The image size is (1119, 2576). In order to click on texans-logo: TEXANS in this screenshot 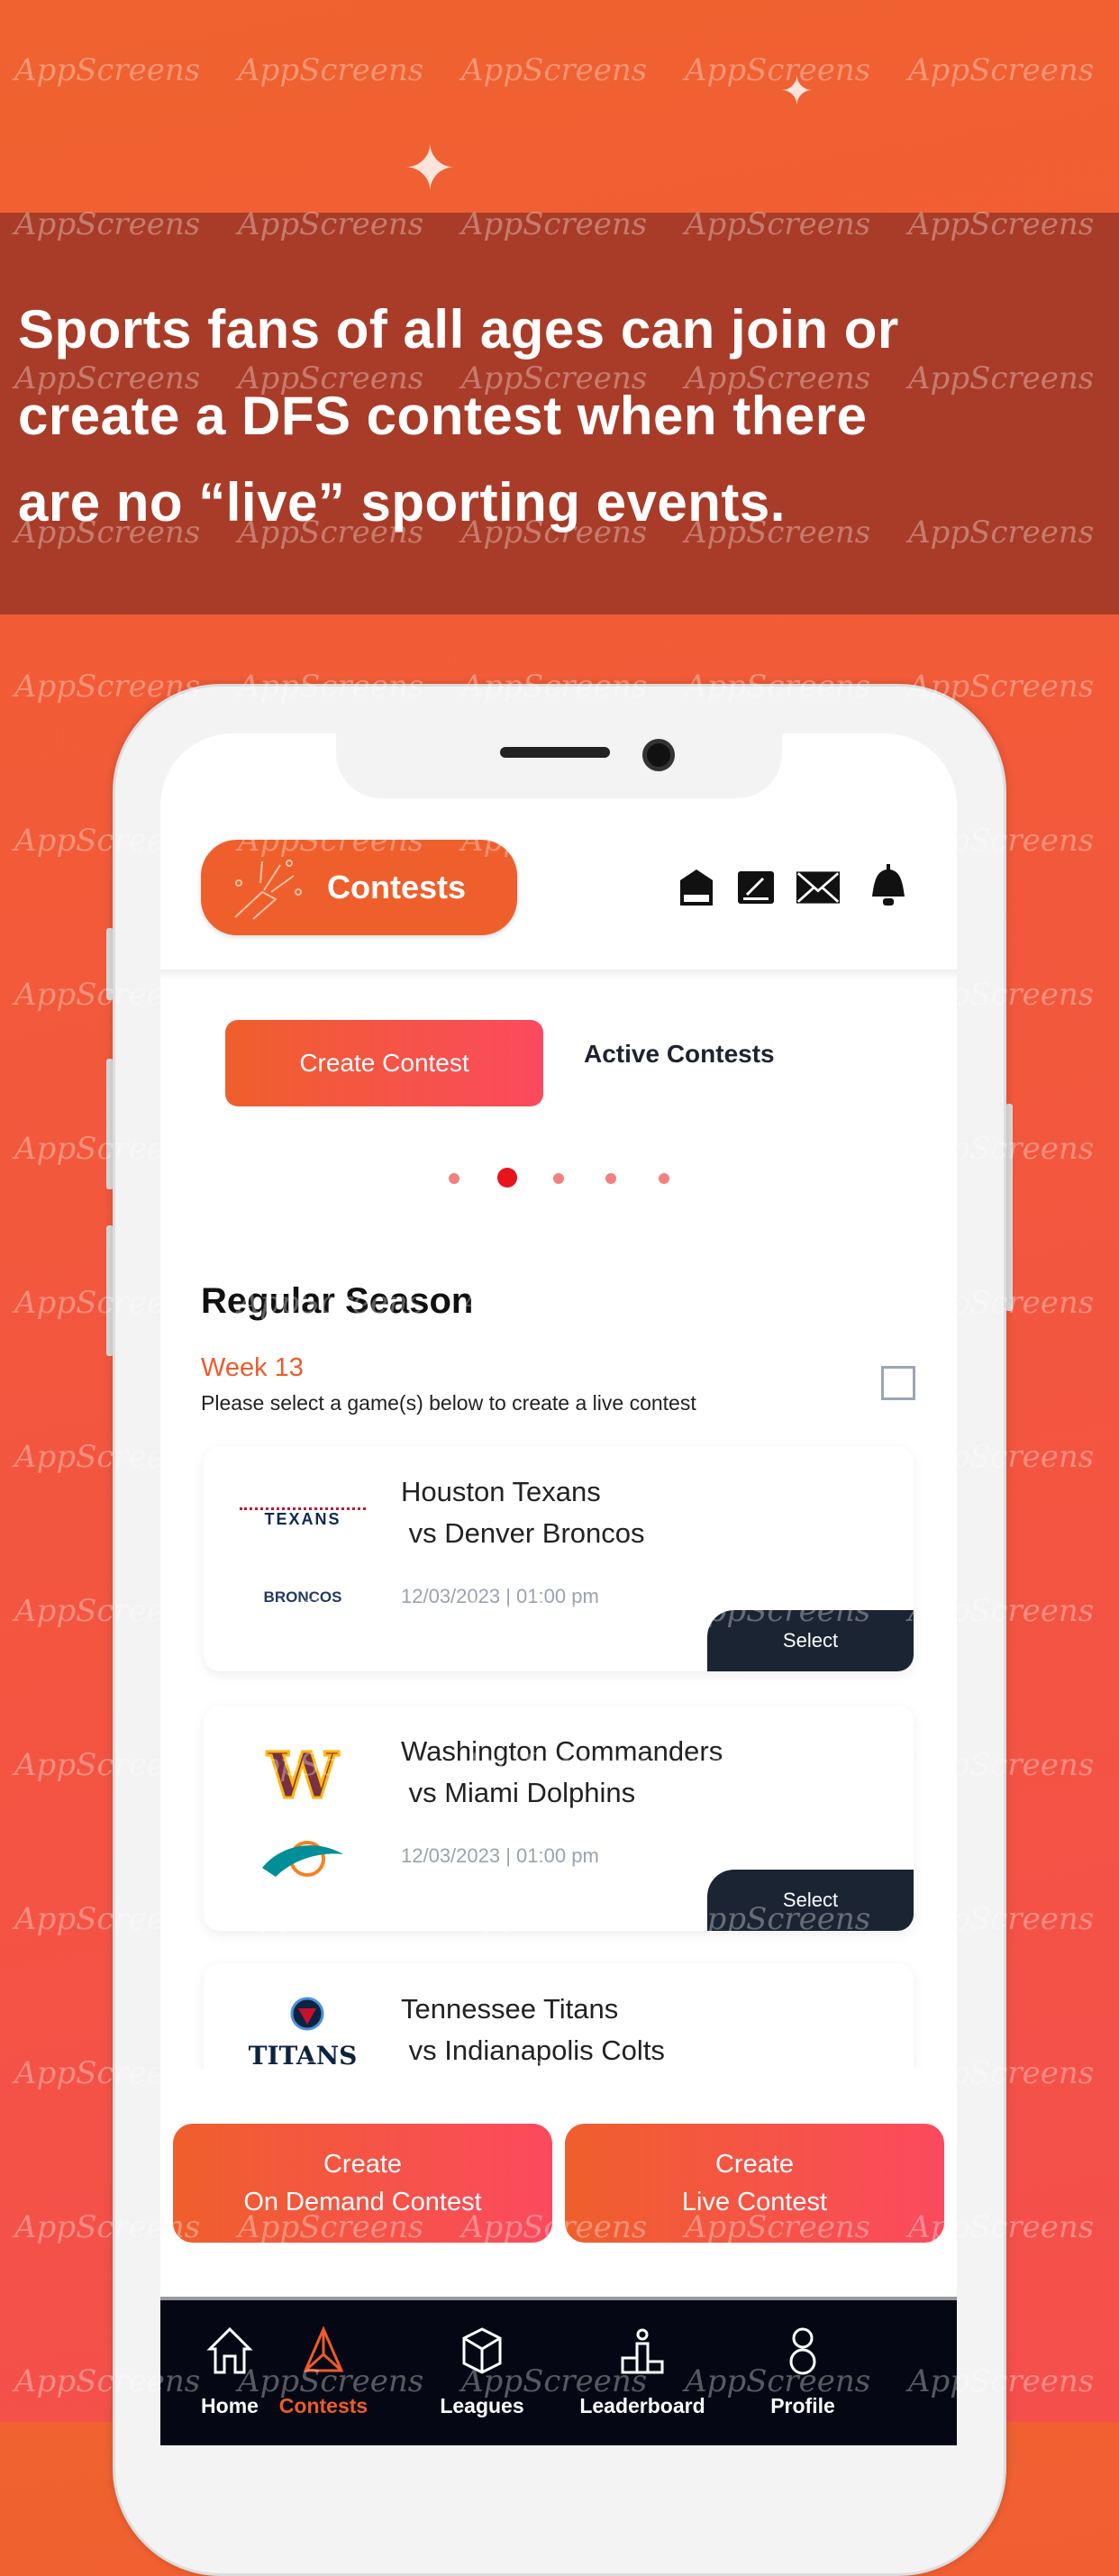, I will do `click(303, 1518)`.